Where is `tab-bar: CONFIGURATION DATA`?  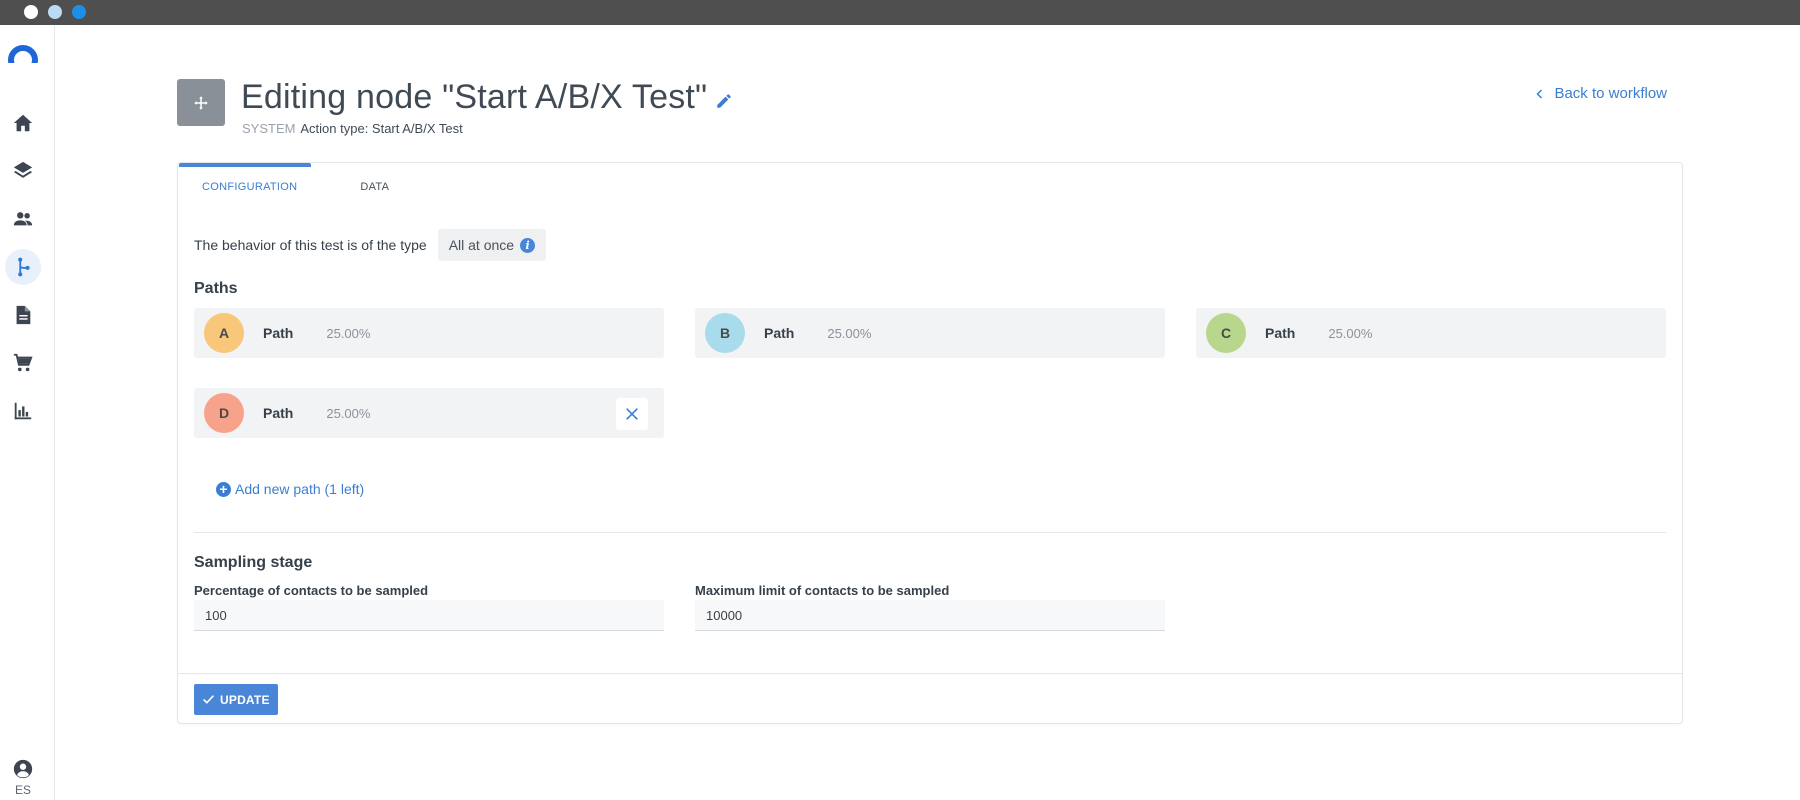
tab-bar: CONFIGURATION DATA is located at coordinates (295, 184).